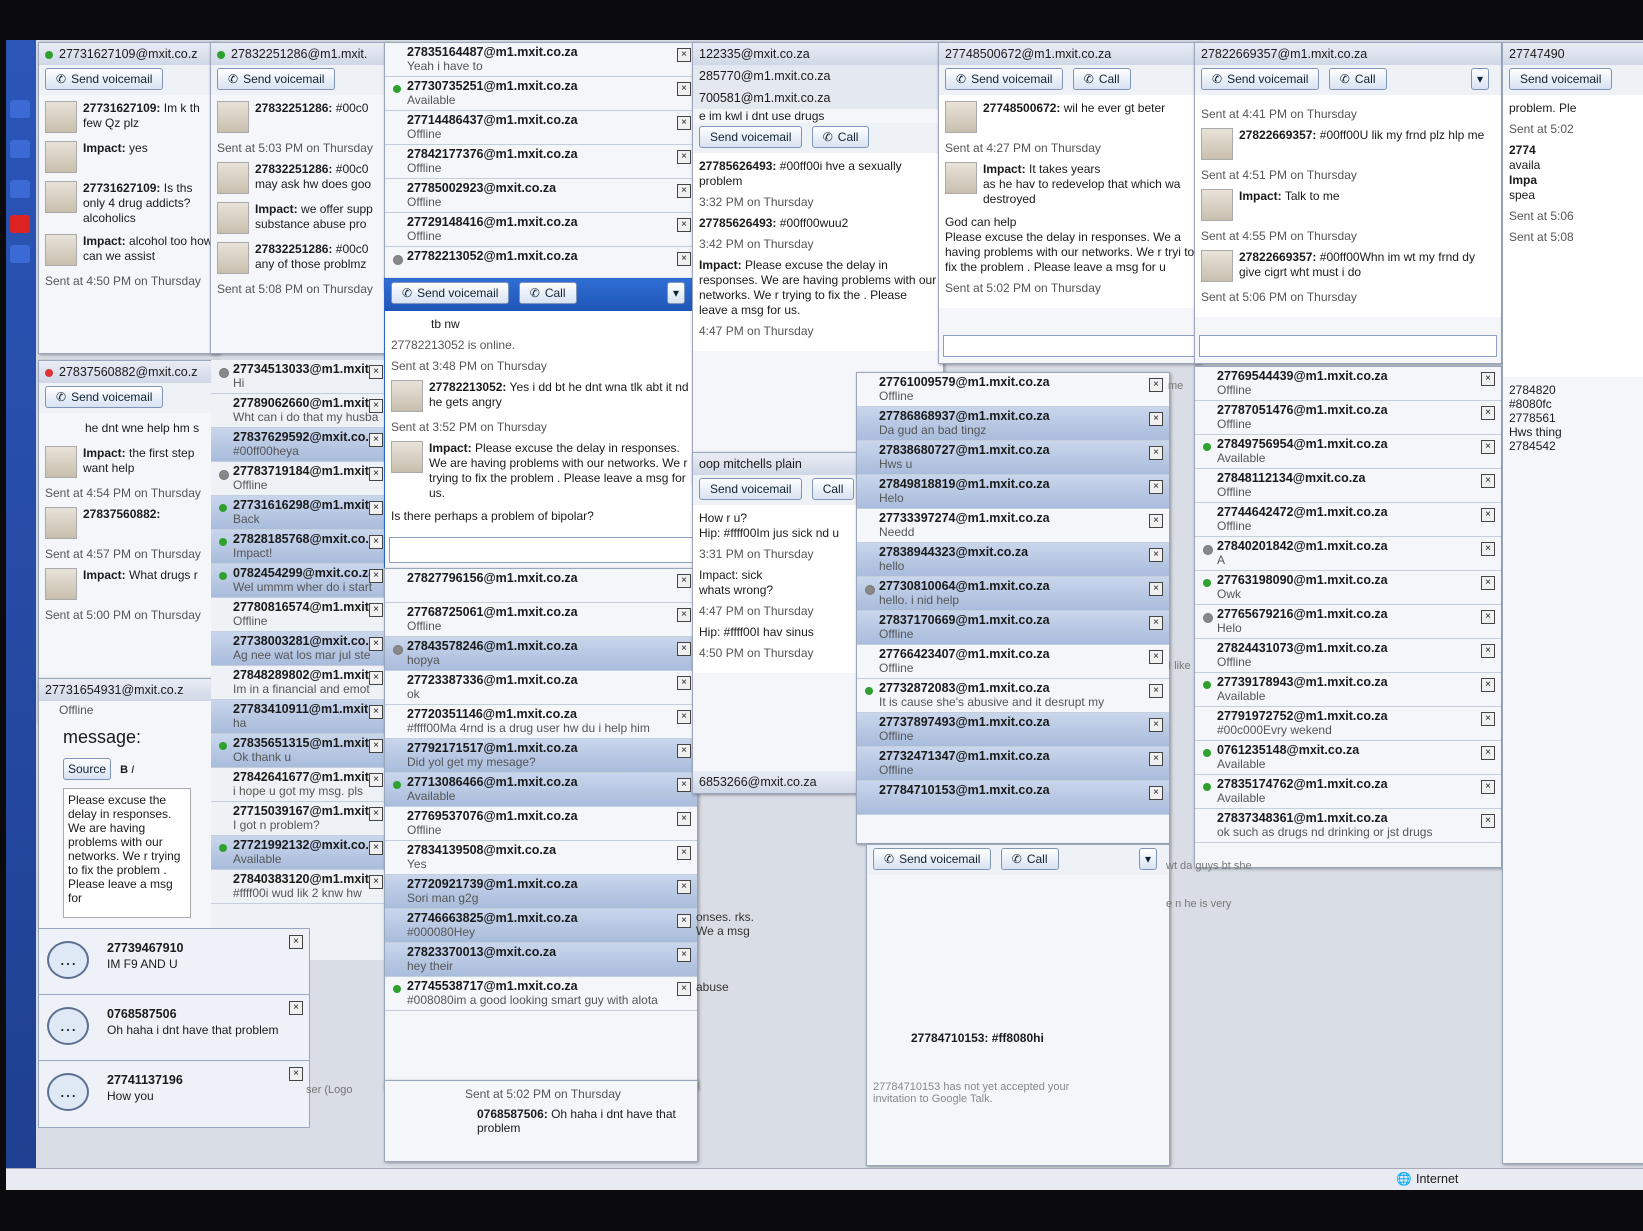  I want to click on notification-toast: … 27739467910 IM F9 AND U ×, so click(174, 962).